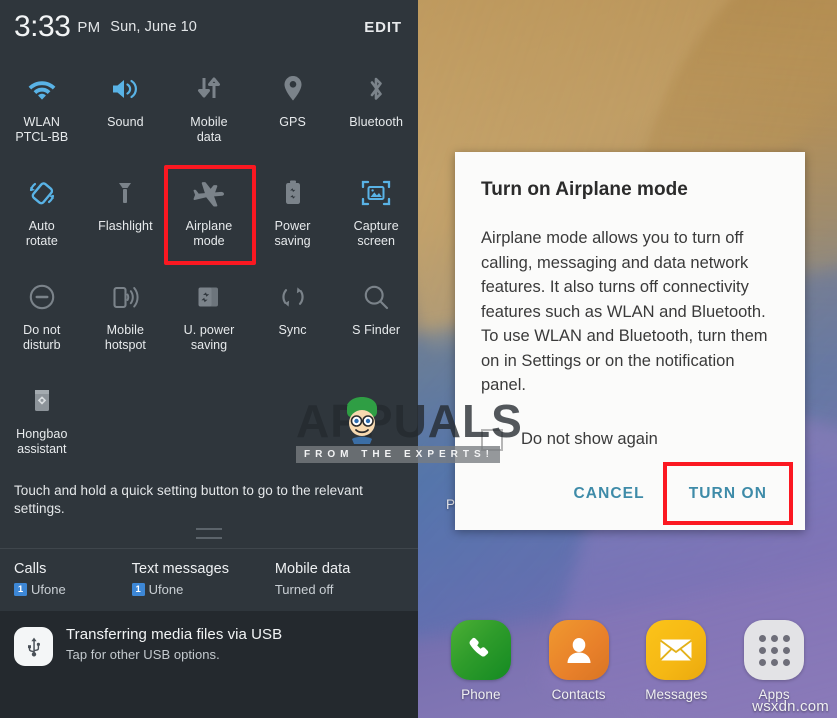 This screenshot has width=837, height=718. Describe the element at coordinates (209, 330) in the screenshot. I see `quick-tile-label: U. power` at that location.